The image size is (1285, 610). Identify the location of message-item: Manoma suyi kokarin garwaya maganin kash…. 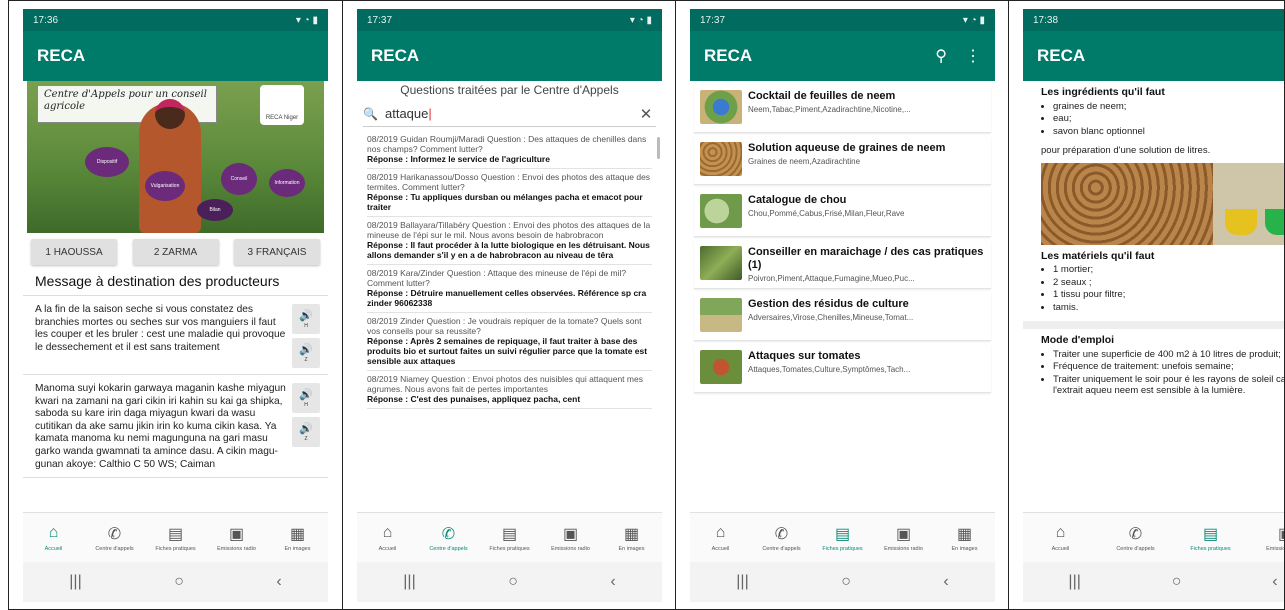
(175, 427).